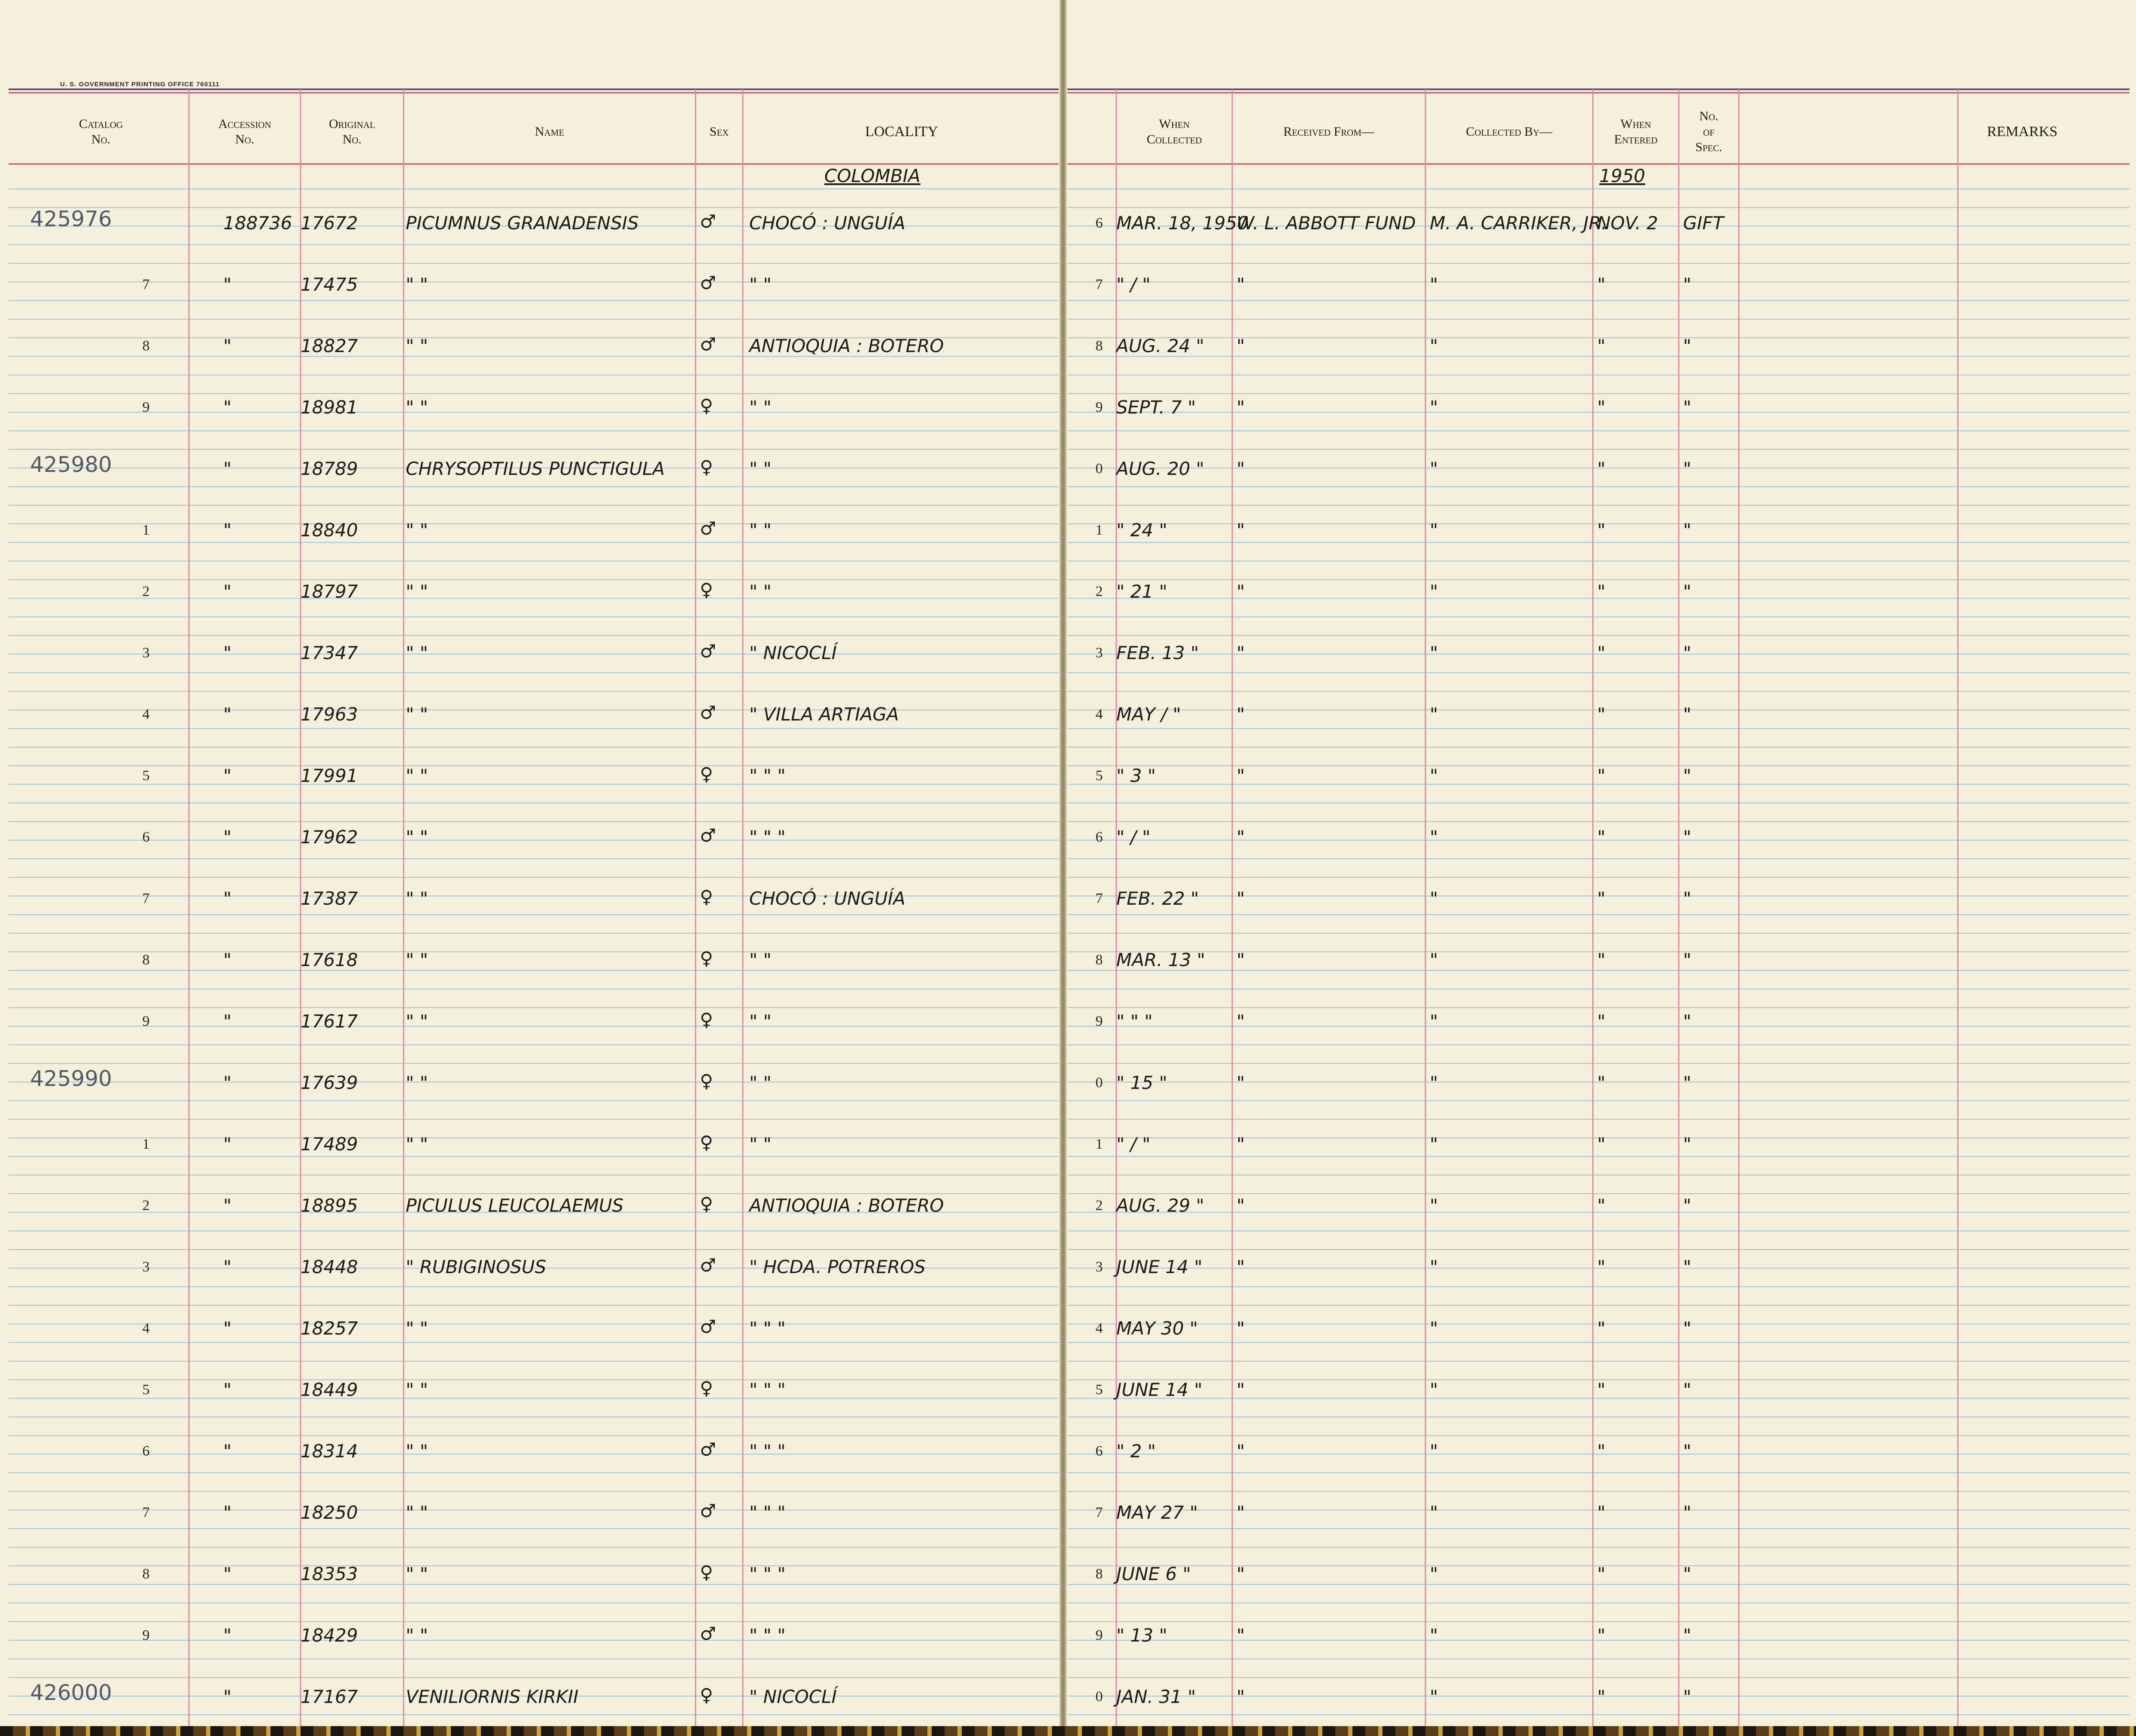 The height and width of the screenshot is (1736, 2136). What do you see at coordinates (901, 132) in the screenshot?
I see `header-locality: LOCALITY` at bounding box center [901, 132].